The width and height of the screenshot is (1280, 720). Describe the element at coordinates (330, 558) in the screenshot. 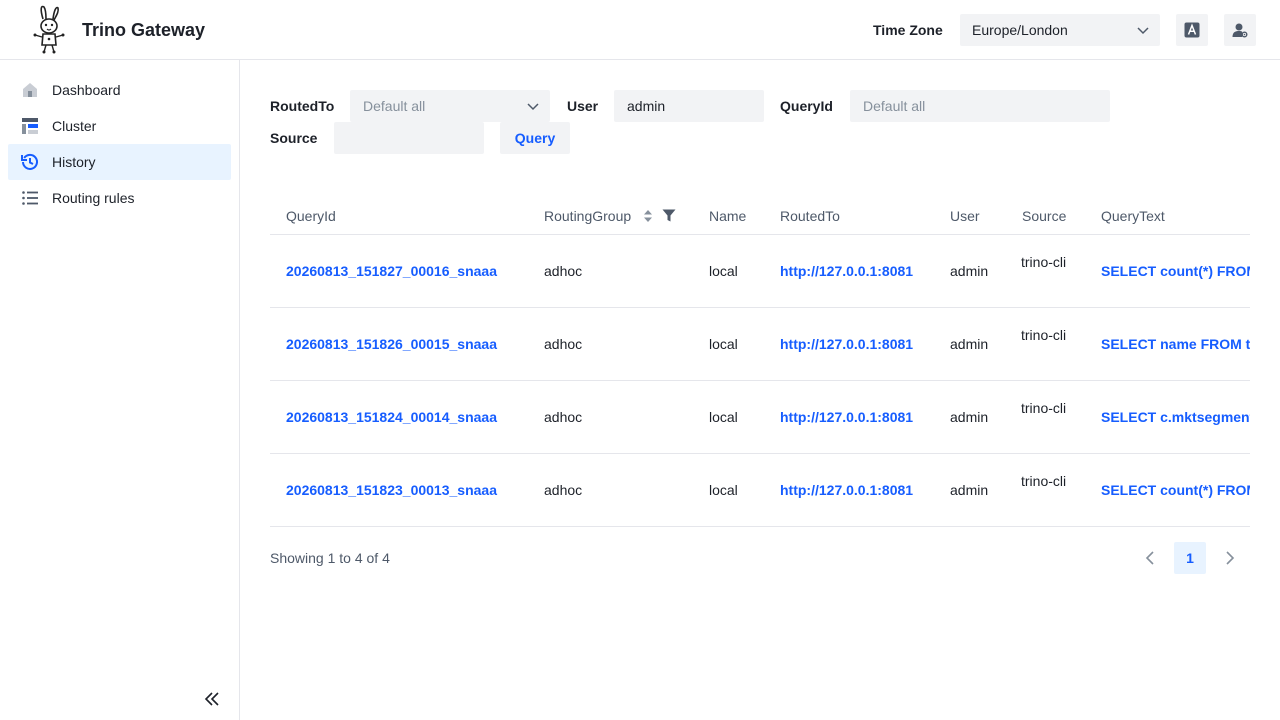

I see `pagination-summary: Showing 1 to 4 of 4` at that location.